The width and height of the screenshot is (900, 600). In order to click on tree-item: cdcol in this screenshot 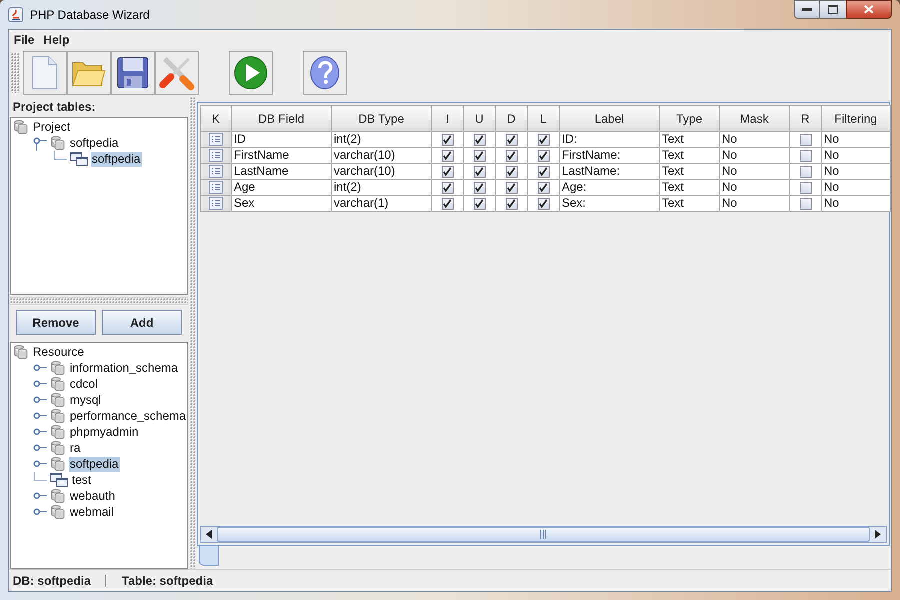, I will do `click(84, 384)`.